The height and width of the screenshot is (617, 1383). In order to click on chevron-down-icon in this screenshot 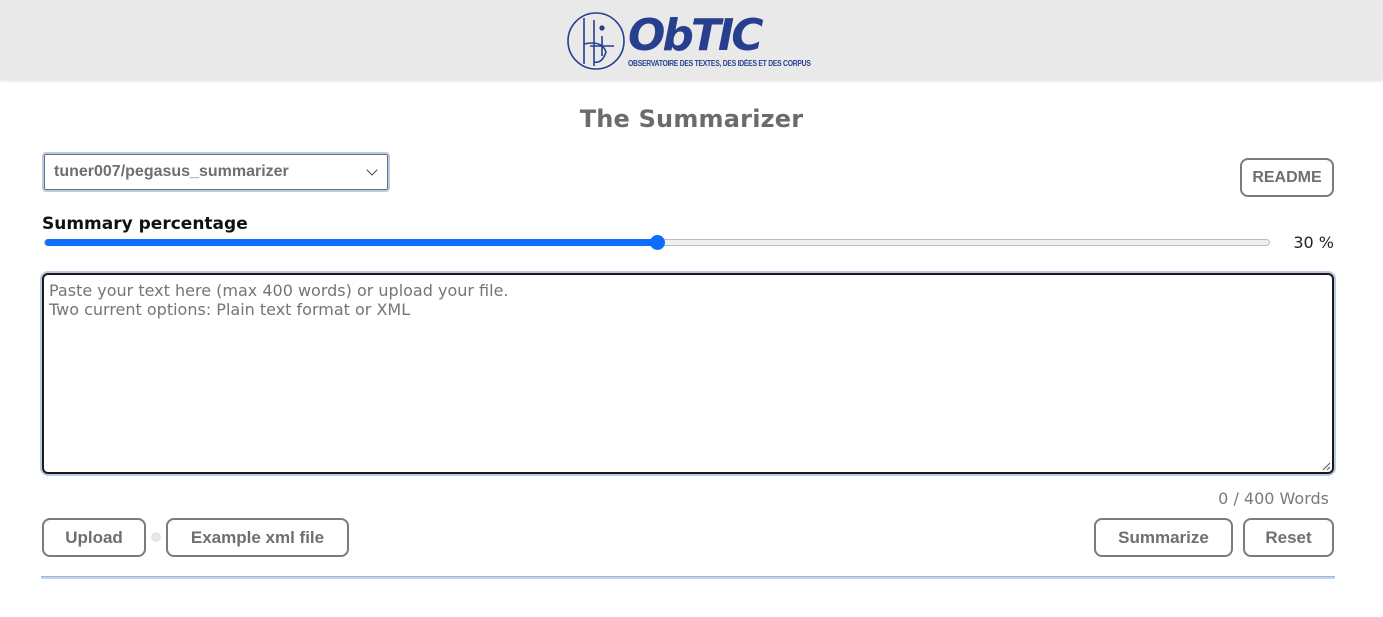, I will do `click(372, 170)`.